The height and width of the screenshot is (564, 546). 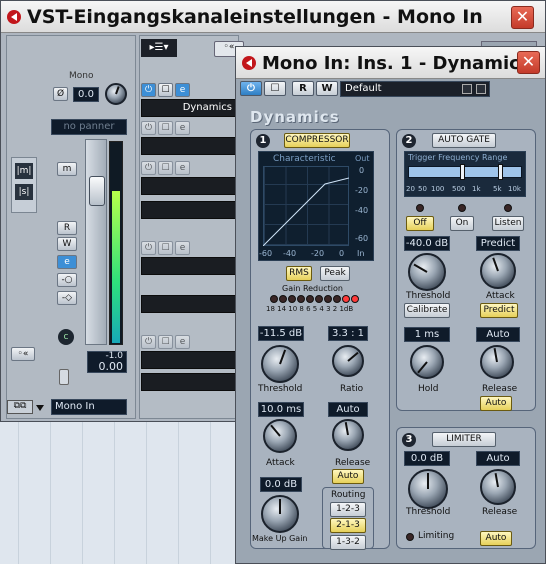 What do you see at coordinates (165, 248) in the screenshot?
I see `insert4-bypass-icon: ☐` at bounding box center [165, 248].